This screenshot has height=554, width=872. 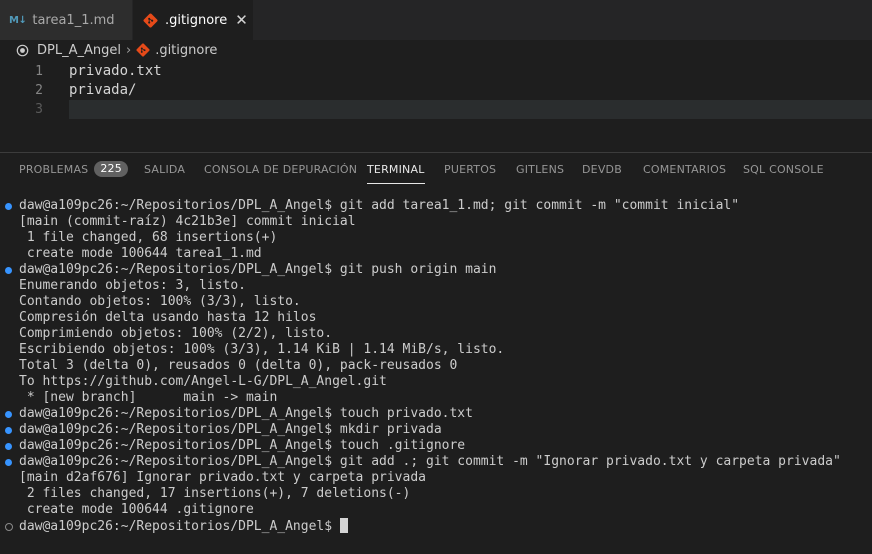 What do you see at coordinates (241, 20) in the screenshot?
I see `close-icon: ✕` at bounding box center [241, 20].